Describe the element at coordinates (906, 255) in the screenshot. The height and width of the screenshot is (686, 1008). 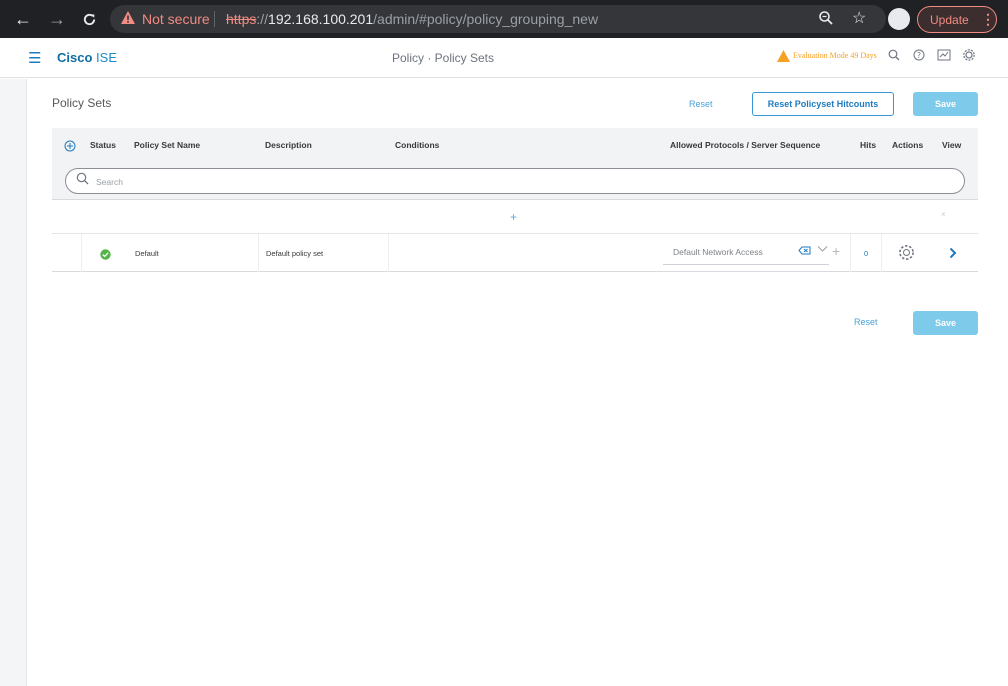
I see `actions-gear-icon` at that location.